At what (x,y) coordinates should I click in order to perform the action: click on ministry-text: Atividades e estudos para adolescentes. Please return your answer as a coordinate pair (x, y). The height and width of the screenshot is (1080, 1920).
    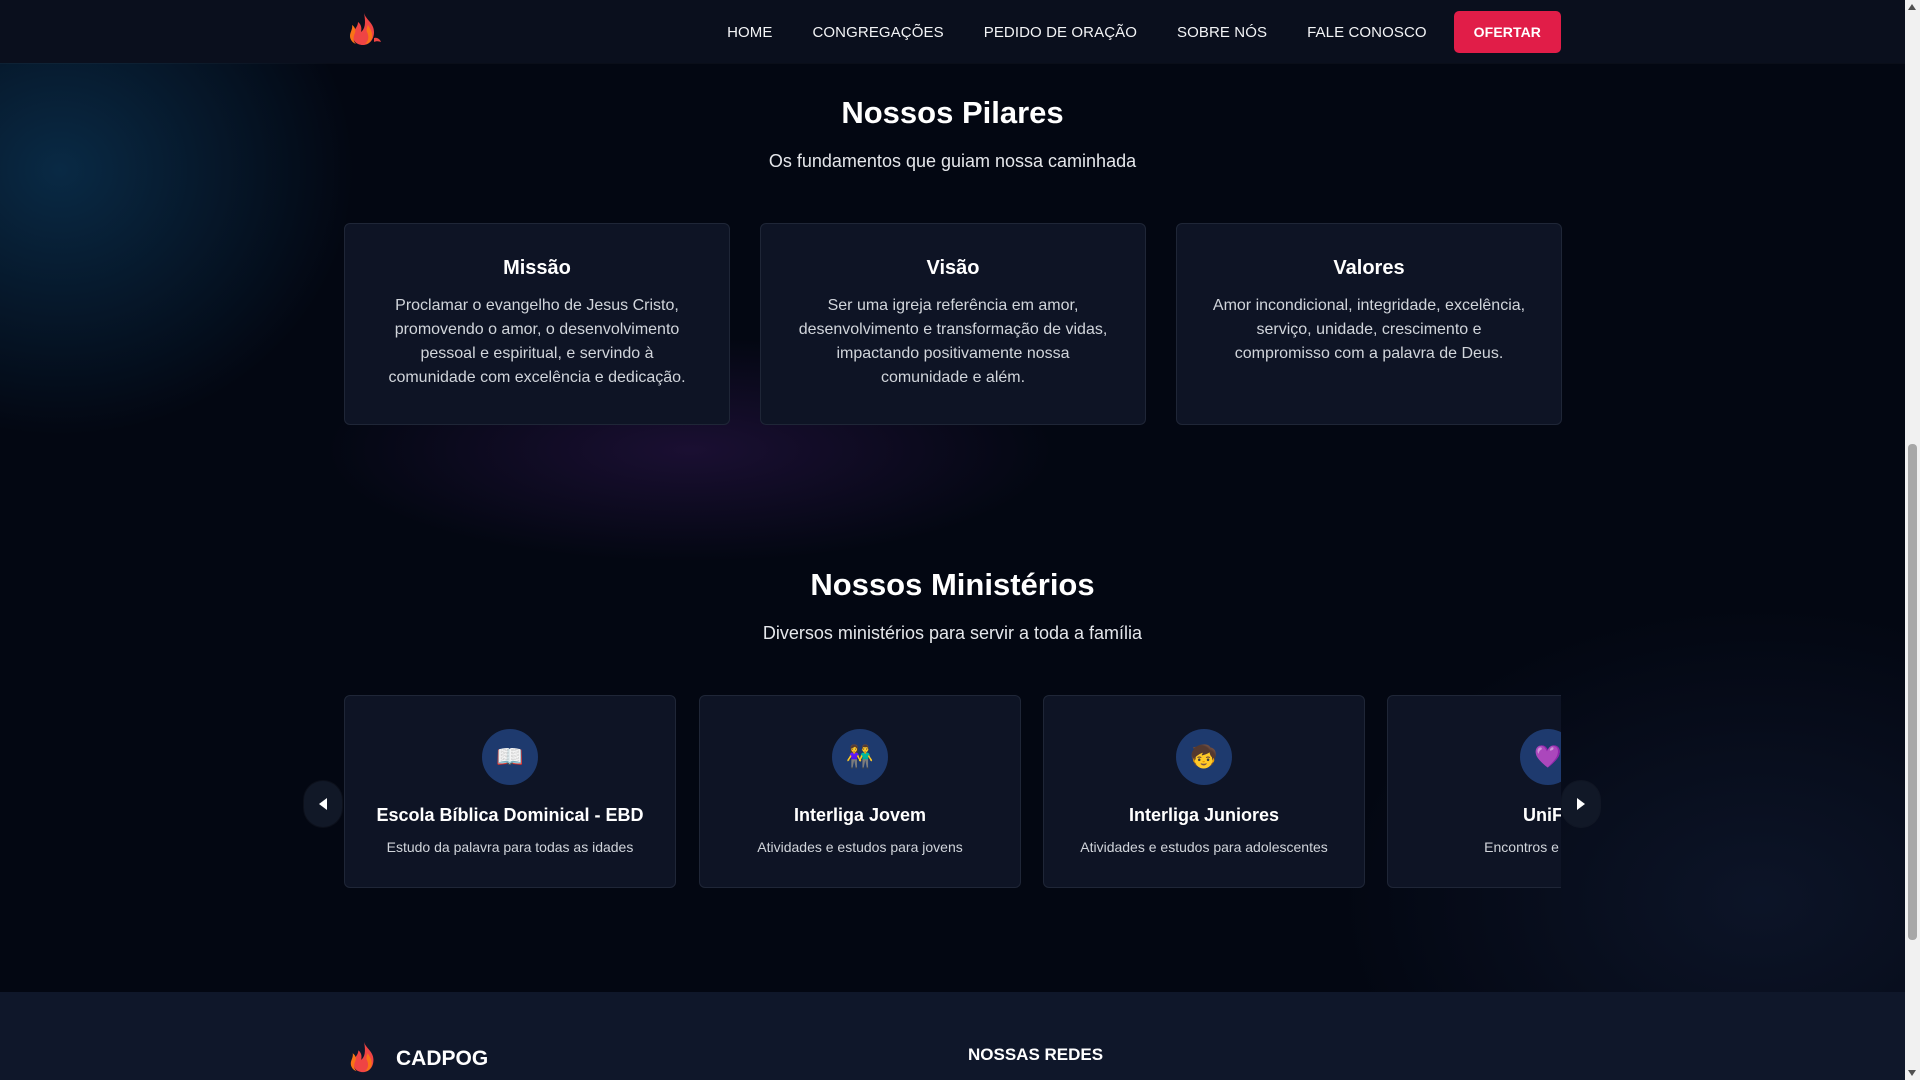
    Looking at the image, I should click on (1204, 847).